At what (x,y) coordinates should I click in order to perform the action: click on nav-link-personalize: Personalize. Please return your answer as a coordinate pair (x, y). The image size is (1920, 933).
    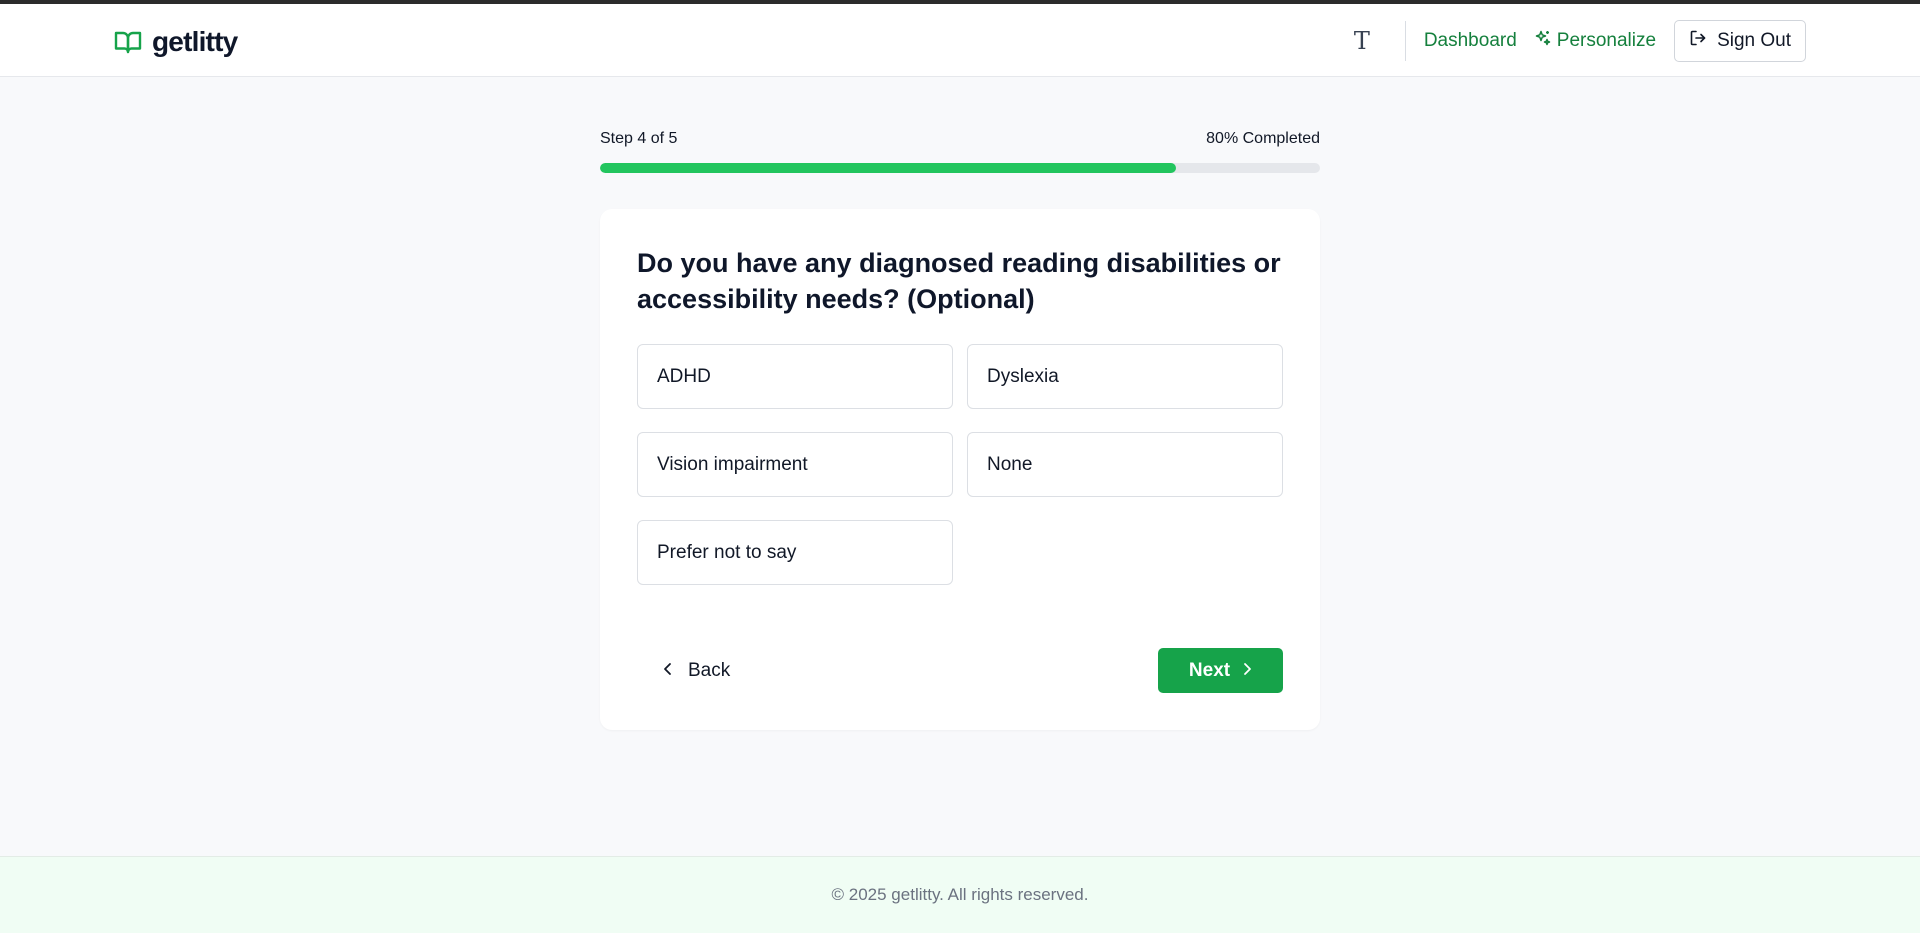
    Looking at the image, I should click on (1595, 41).